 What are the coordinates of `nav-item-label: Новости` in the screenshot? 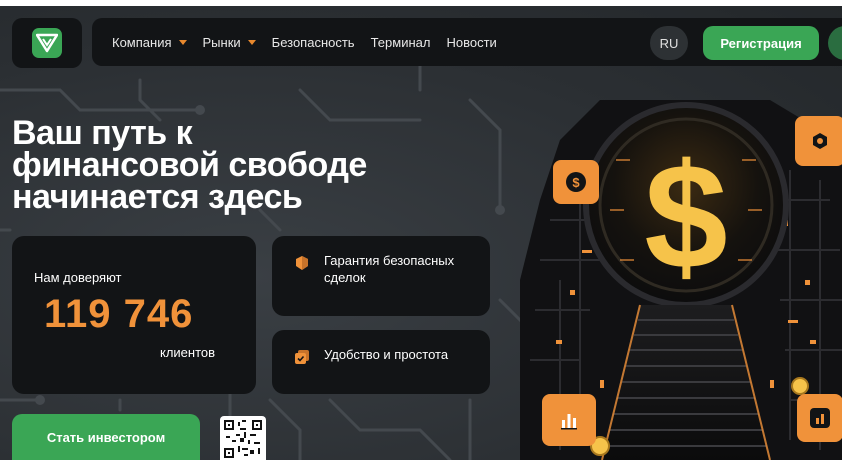 It's located at (471, 42).